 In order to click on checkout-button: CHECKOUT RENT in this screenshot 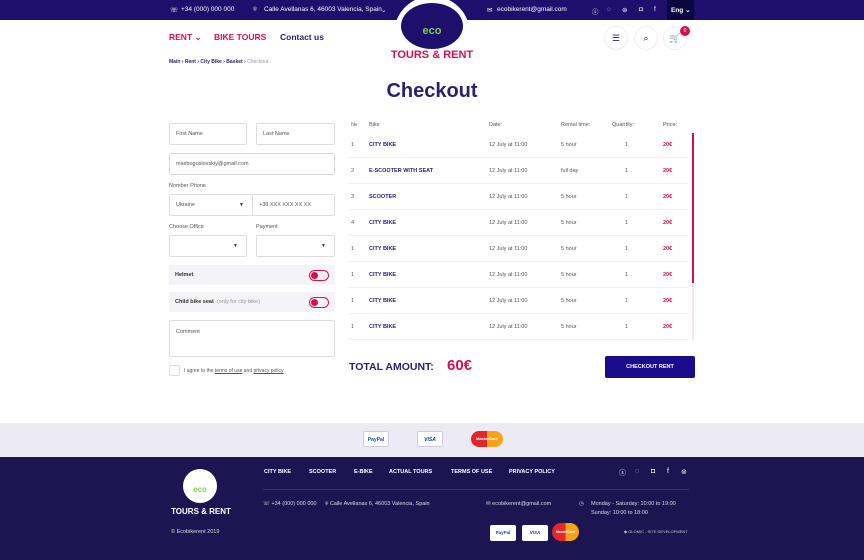, I will do `click(650, 367)`.